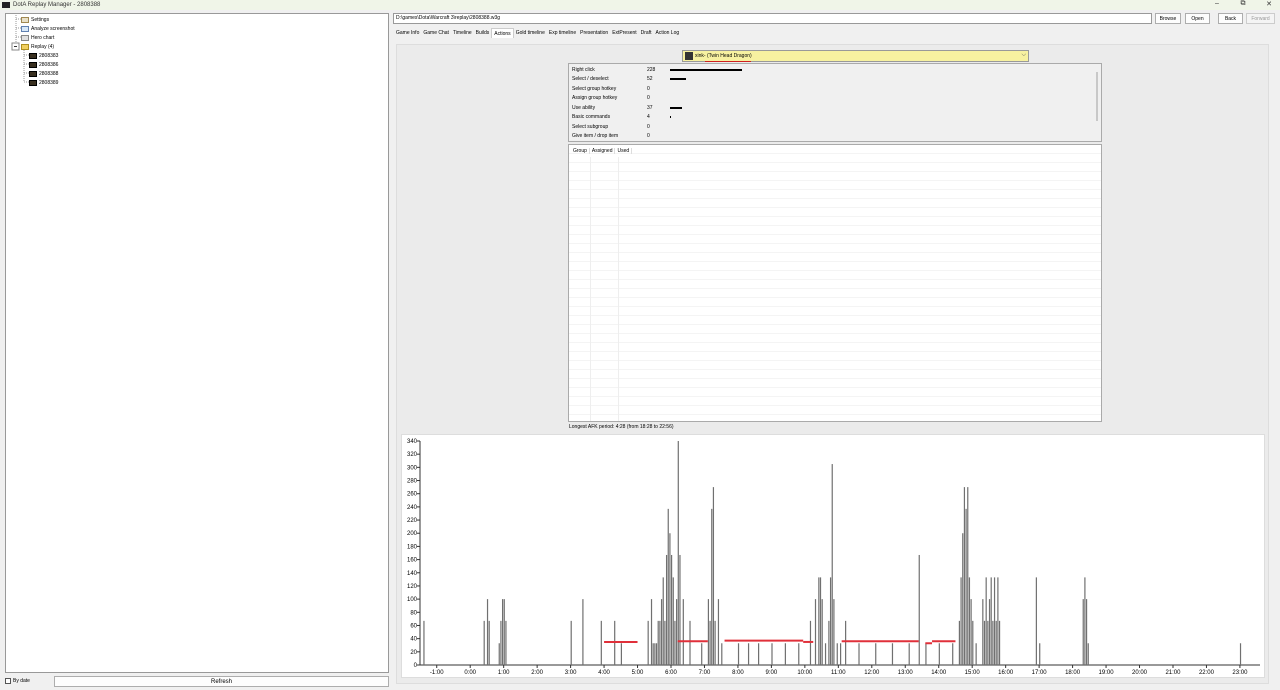  Describe the element at coordinates (412, 455) in the screenshot. I see `y-tick-label: 320` at that location.